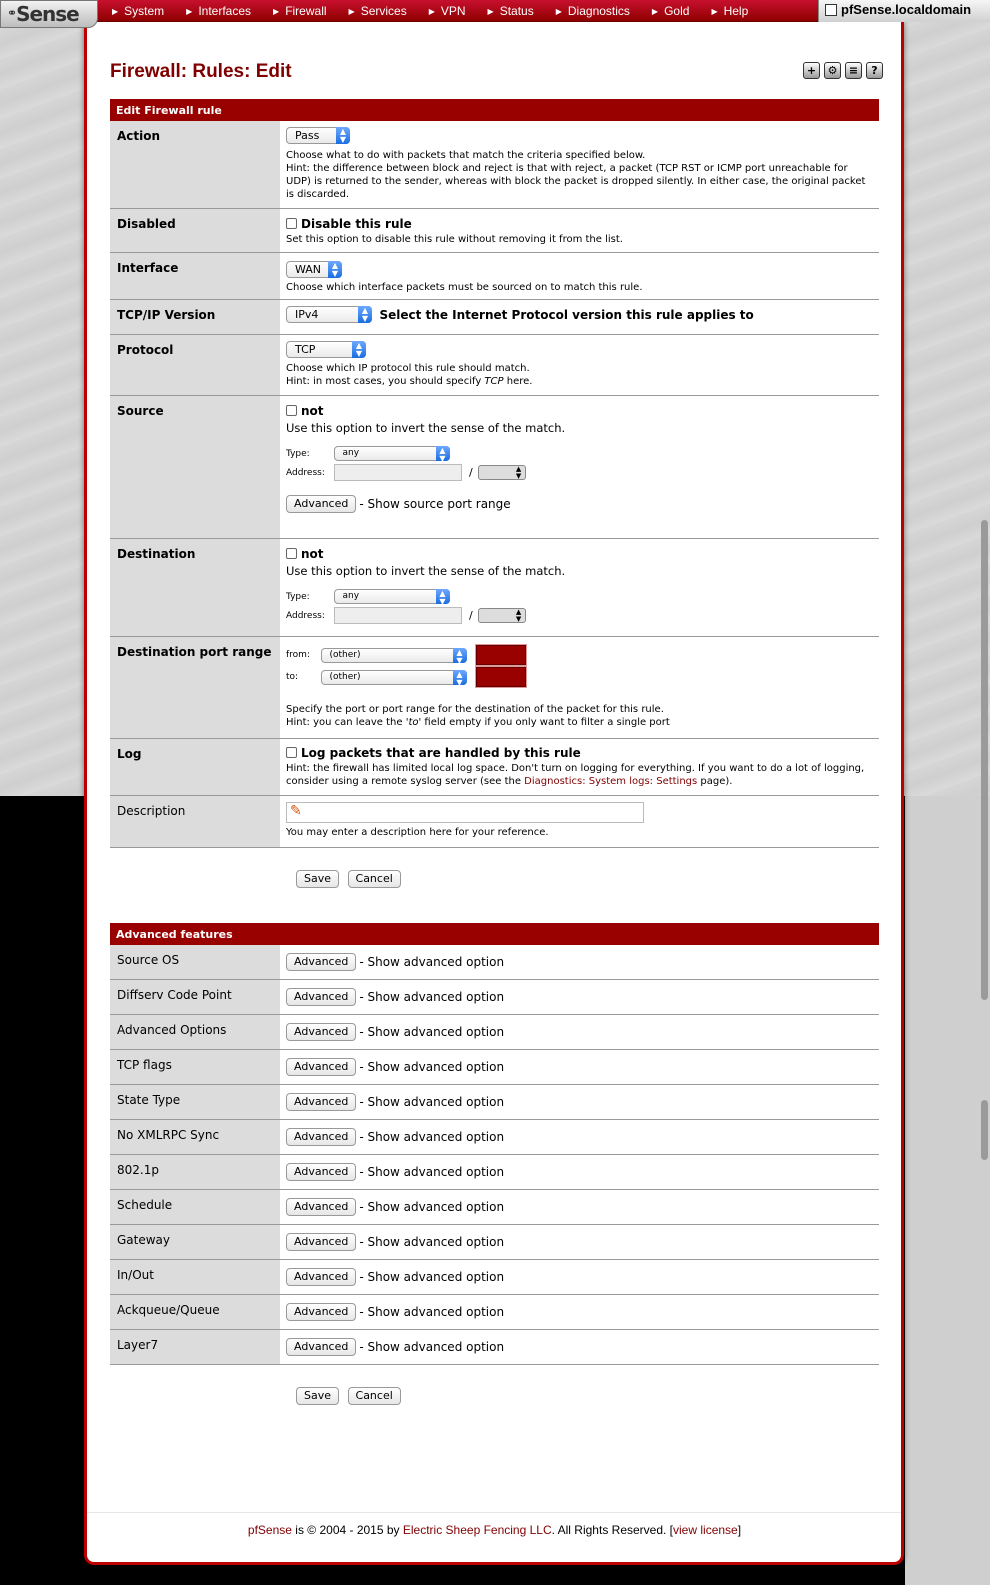 The height and width of the screenshot is (1585, 990). What do you see at coordinates (356, 224) in the screenshot?
I see `disable-checkbox-label: Disable this rule` at bounding box center [356, 224].